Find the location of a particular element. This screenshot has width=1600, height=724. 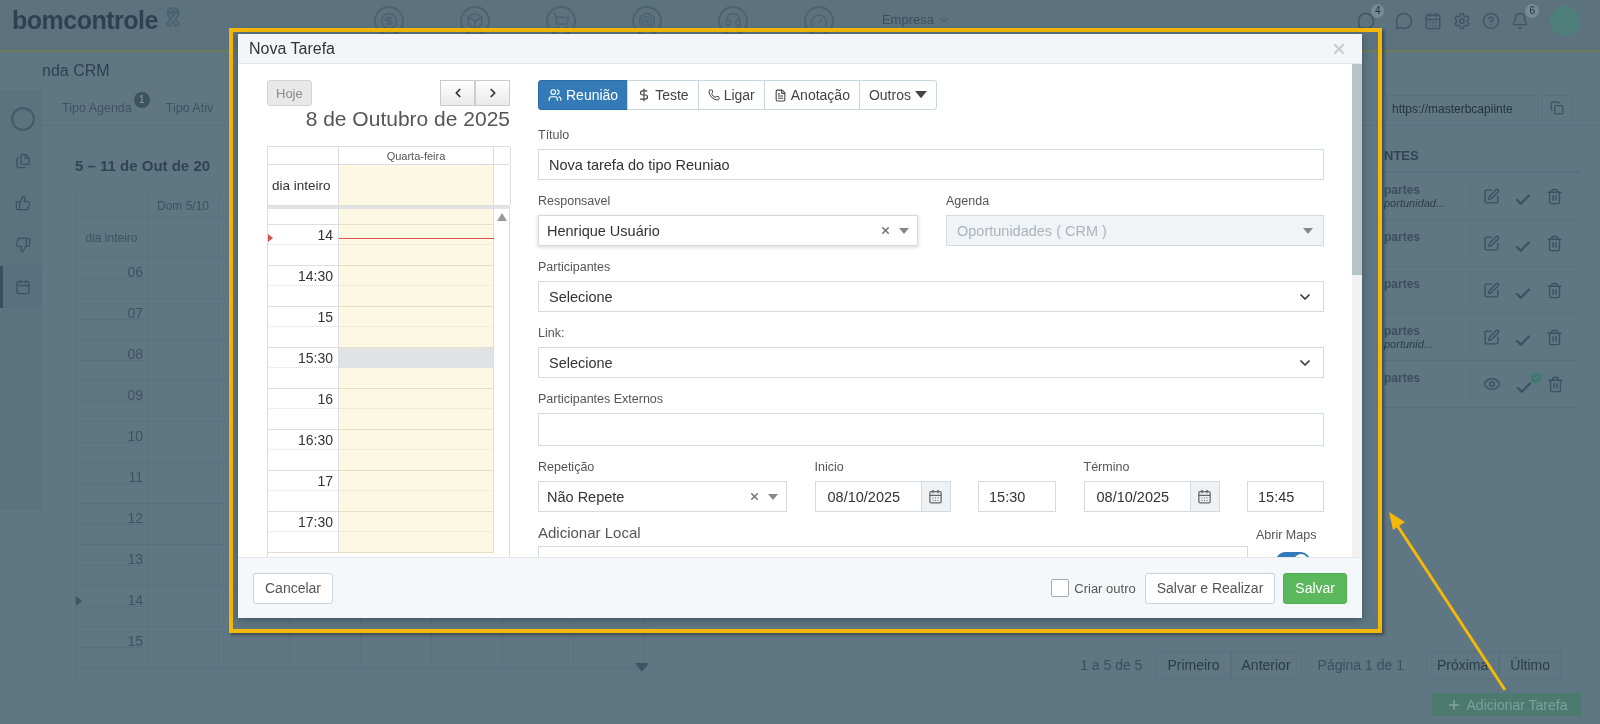

chat-icon is located at coordinates (1404, 21).